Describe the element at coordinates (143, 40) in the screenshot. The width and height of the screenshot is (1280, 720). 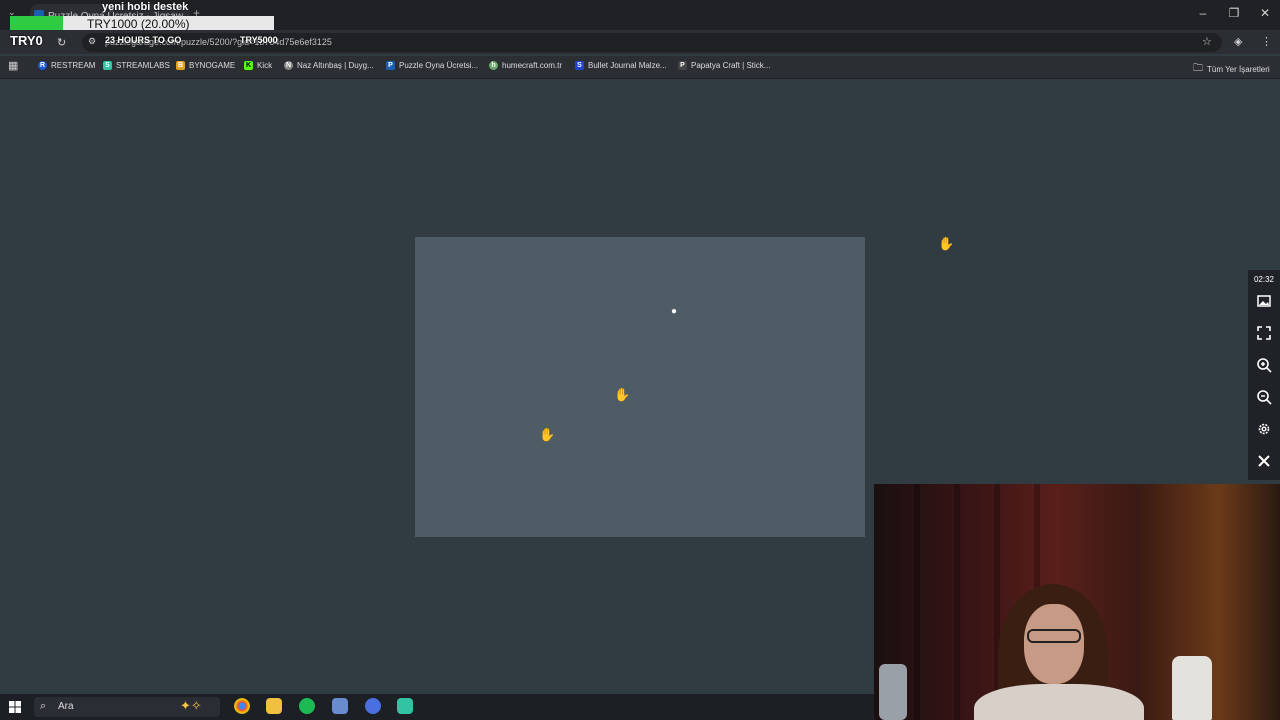
I see `goal-countdown: 23 HOURS TO GO` at that location.